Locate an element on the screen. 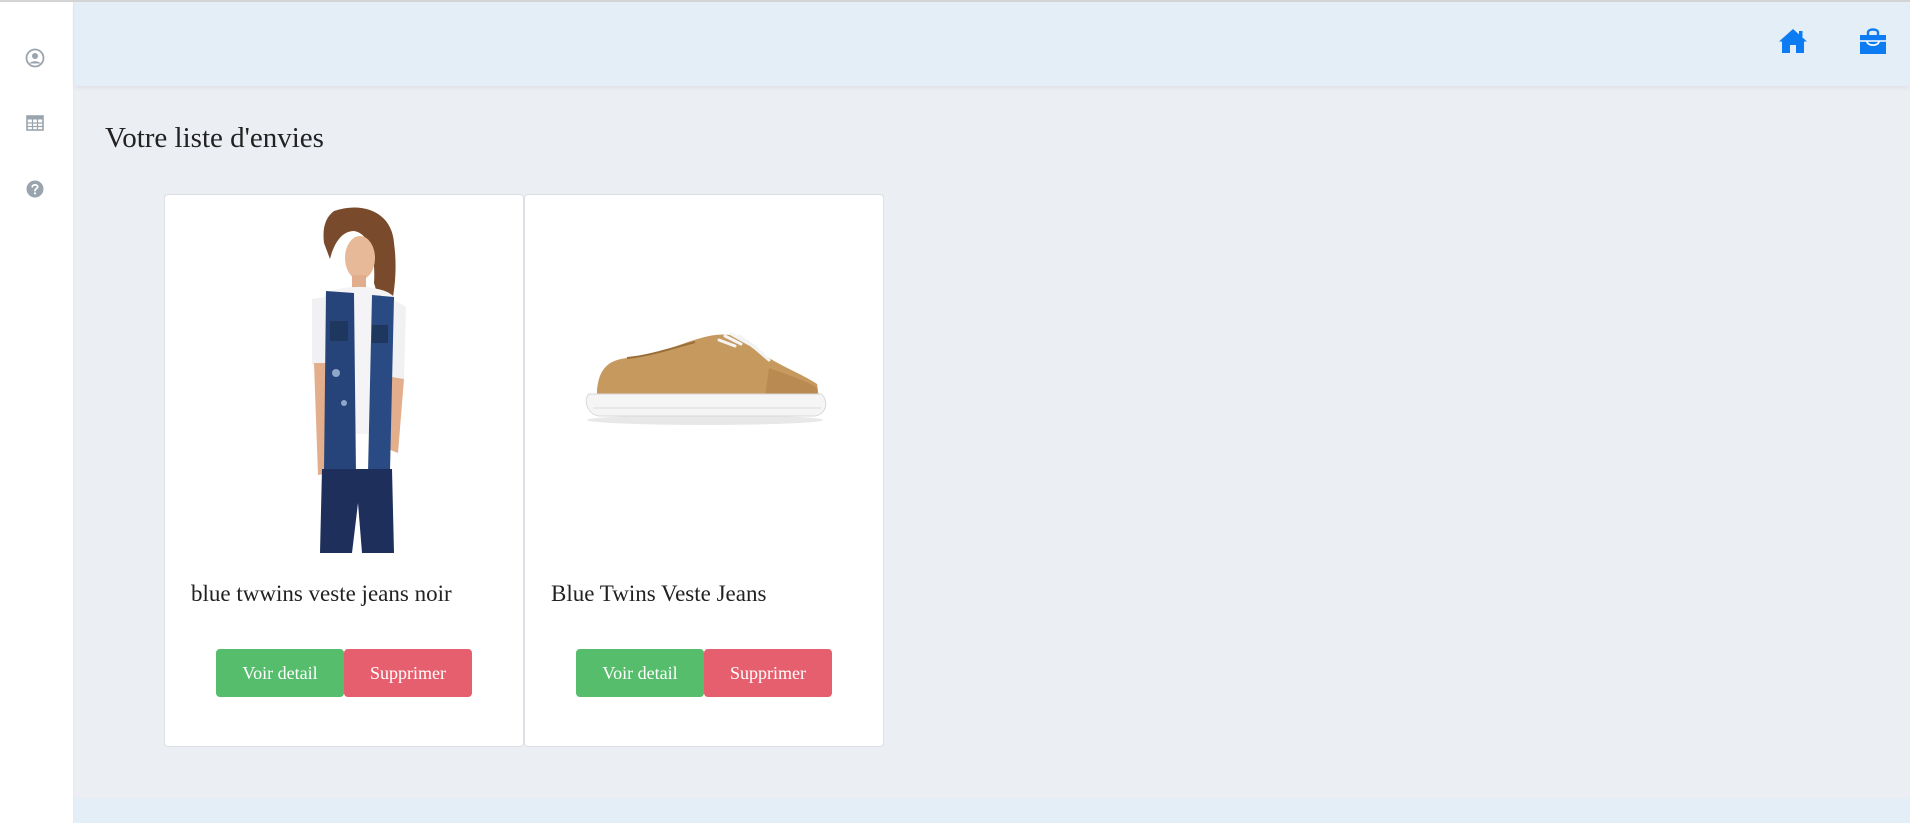 The image size is (1910, 823). question-circle-icon is located at coordinates (35, 189).